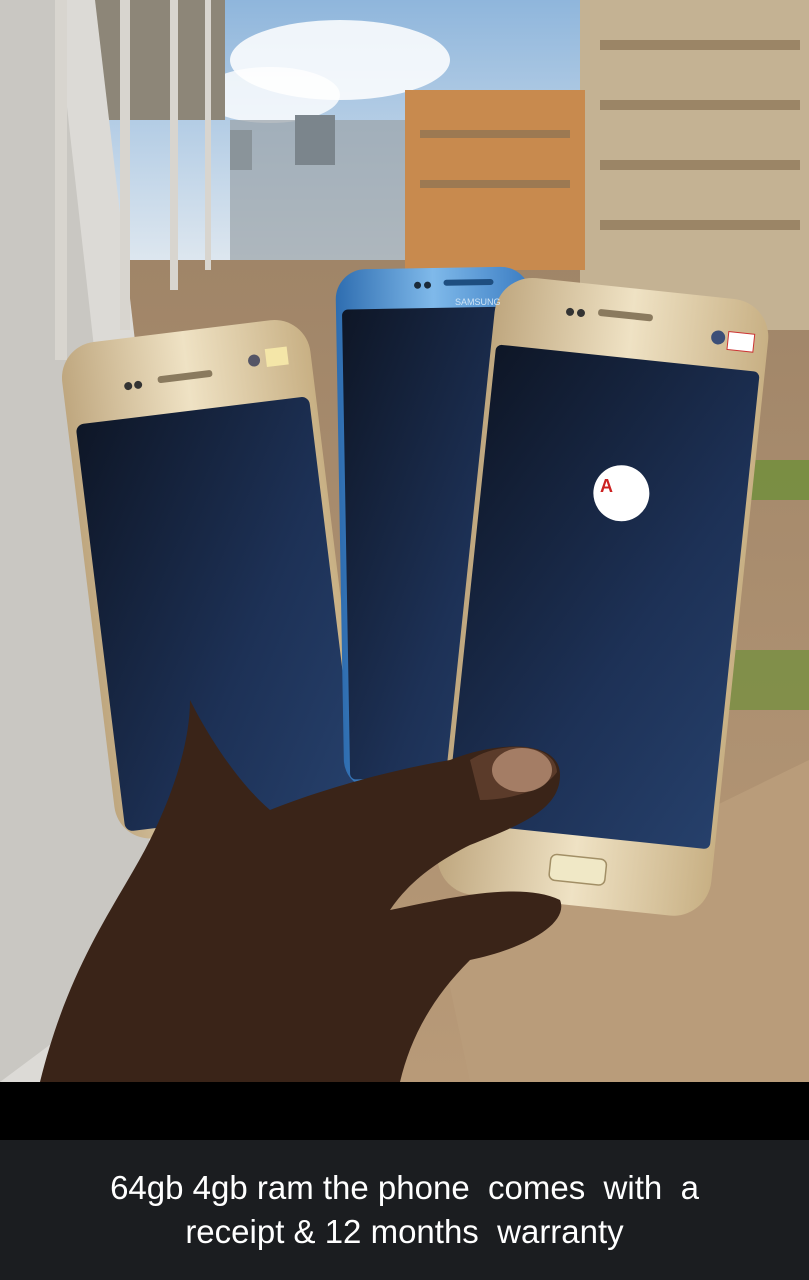 The height and width of the screenshot is (1280, 809). Describe the element at coordinates (606, 486) in the screenshot. I see `sticker-mark: A` at that location.